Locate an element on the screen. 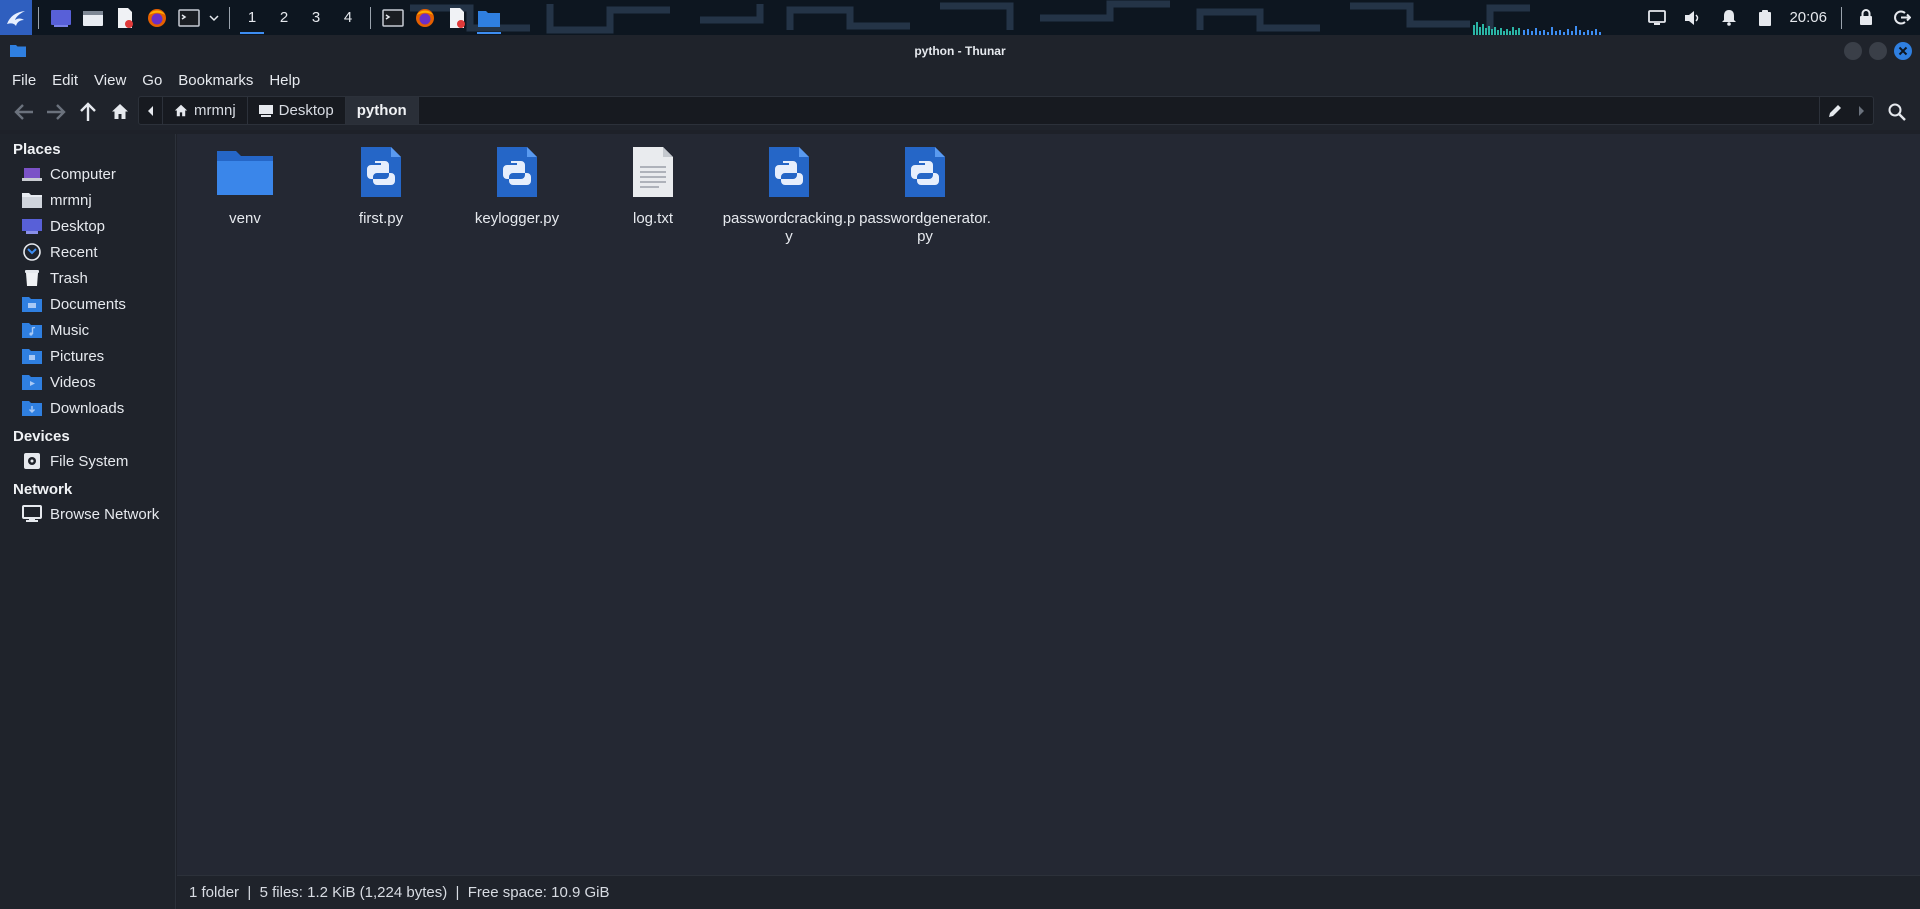 Image resolution: width=1920 pixels, height=909 pixels. sidebar-item-recent: Recent is located at coordinates (87, 252).